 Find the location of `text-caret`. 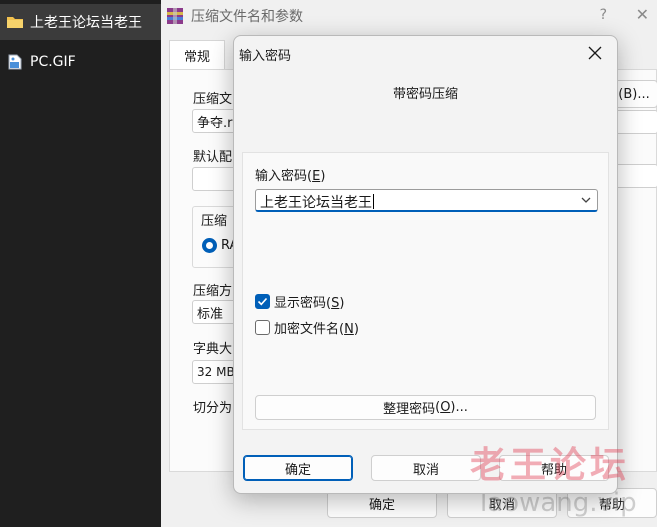

text-caret is located at coordinates (373, 201).